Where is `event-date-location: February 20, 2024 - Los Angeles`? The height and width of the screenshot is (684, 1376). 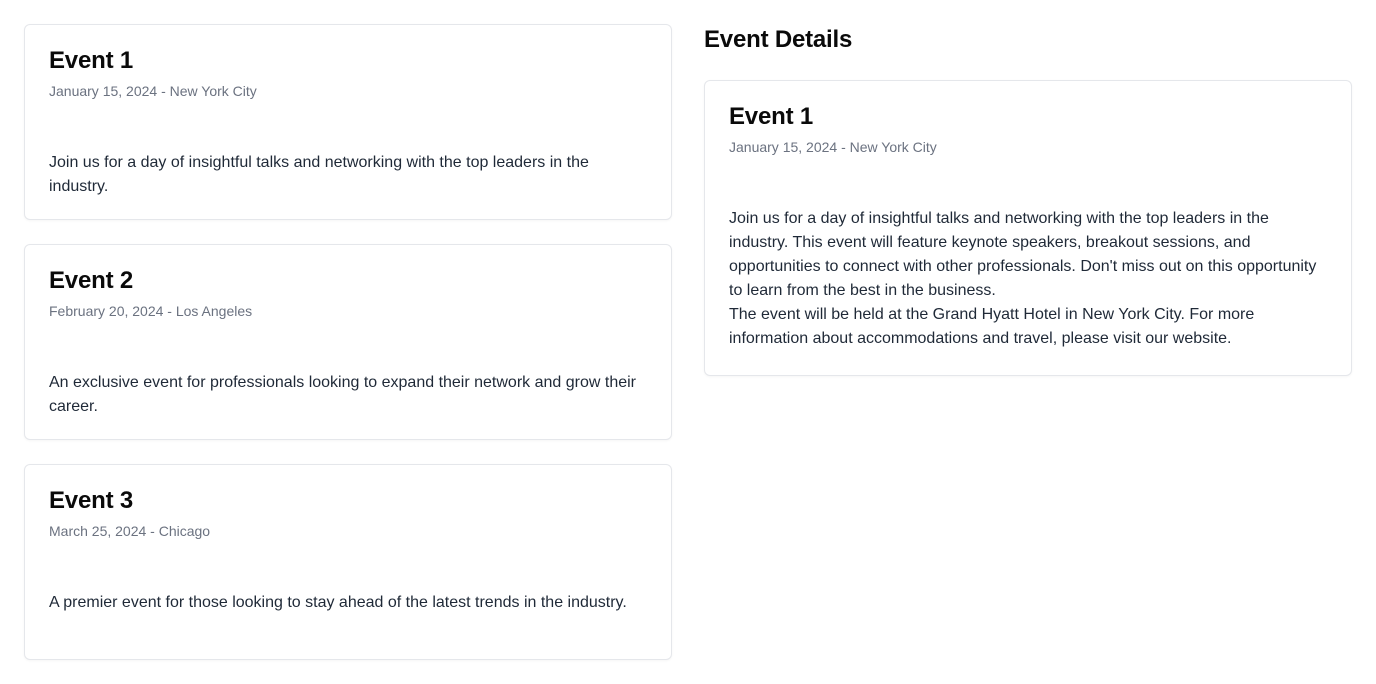
event-date-location: February 20, 2024 - Los Angeles is located at coordinates (151, 311).